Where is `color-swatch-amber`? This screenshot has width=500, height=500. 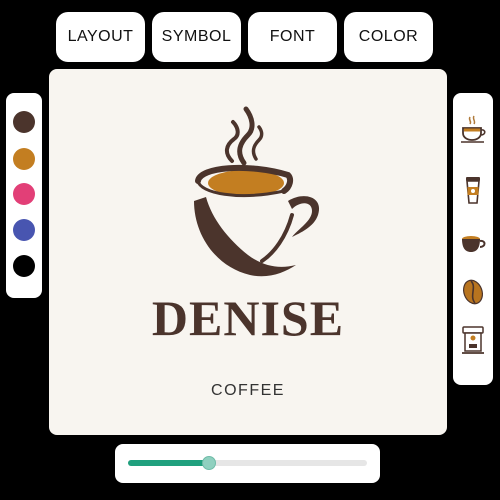 color-swatch-amber is located at coordinates (24, 159).